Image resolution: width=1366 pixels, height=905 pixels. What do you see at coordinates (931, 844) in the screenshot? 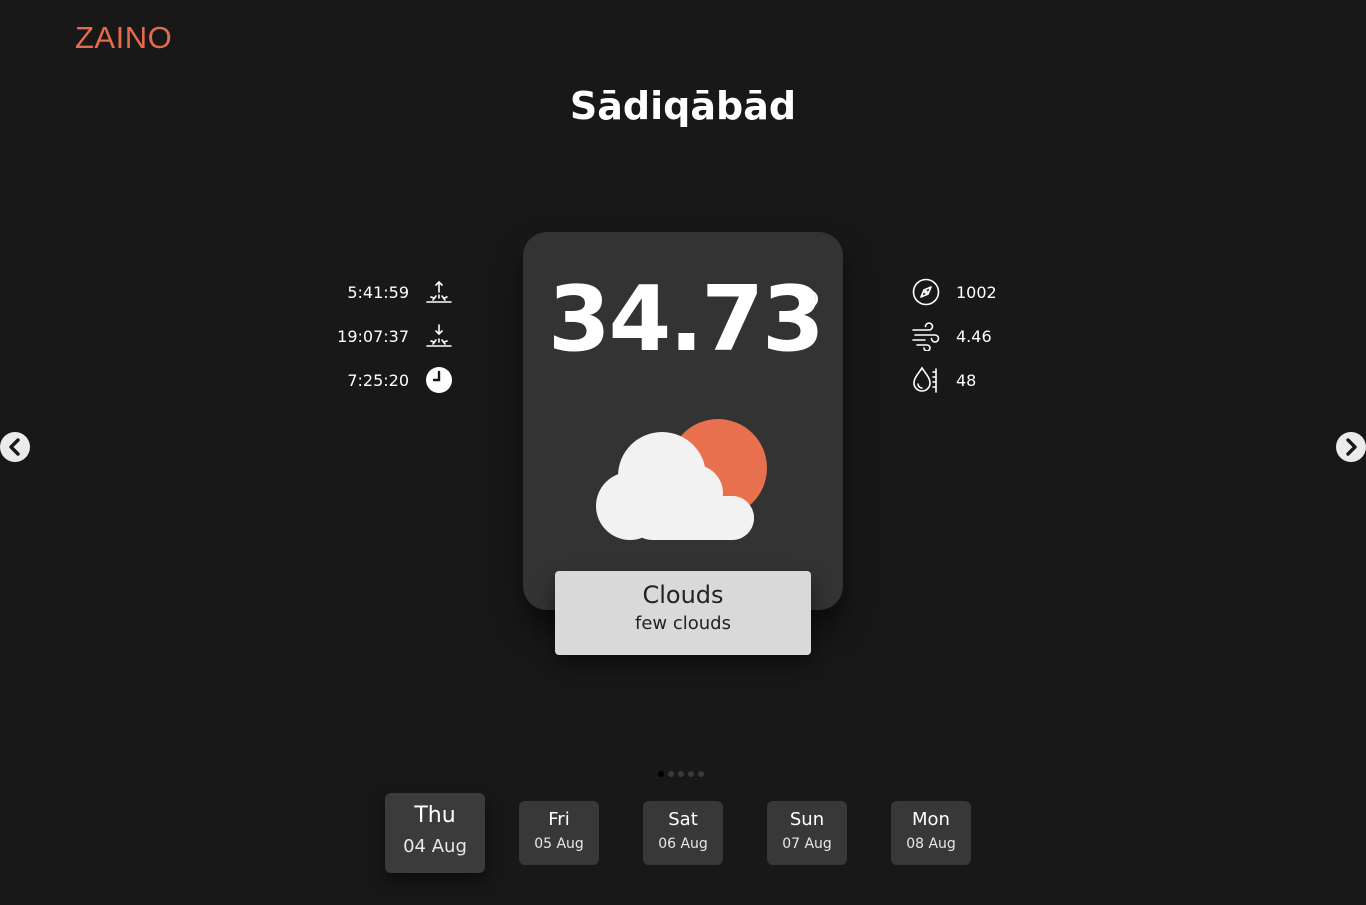
I see `forecast-day-date: 08 Aug` at bounding box center [931, 844].